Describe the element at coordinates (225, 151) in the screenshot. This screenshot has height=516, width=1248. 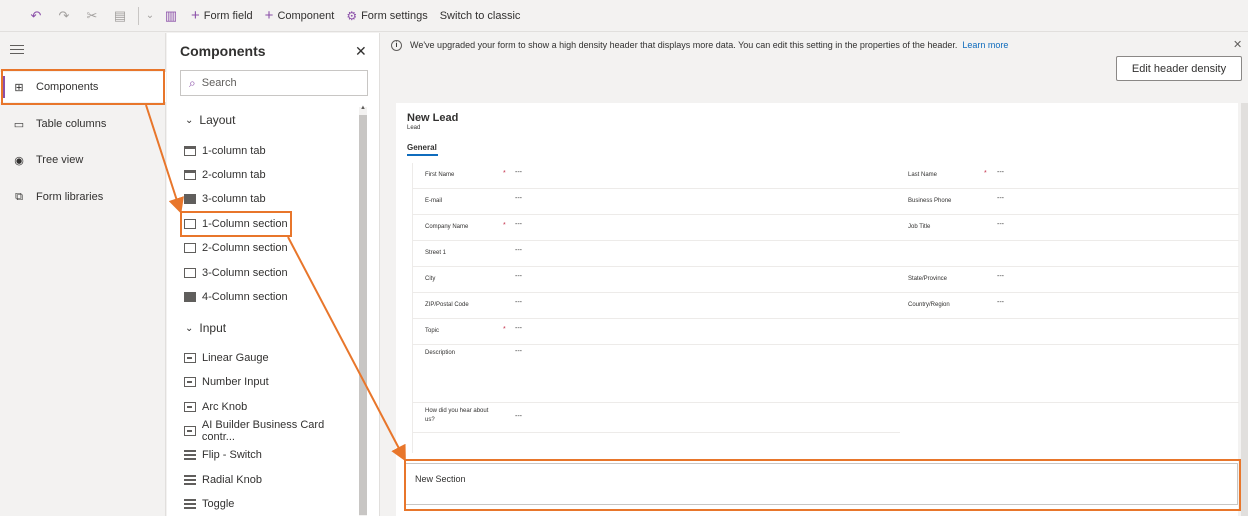
I see `component-1-column-tab: 1-column tab` at that location.